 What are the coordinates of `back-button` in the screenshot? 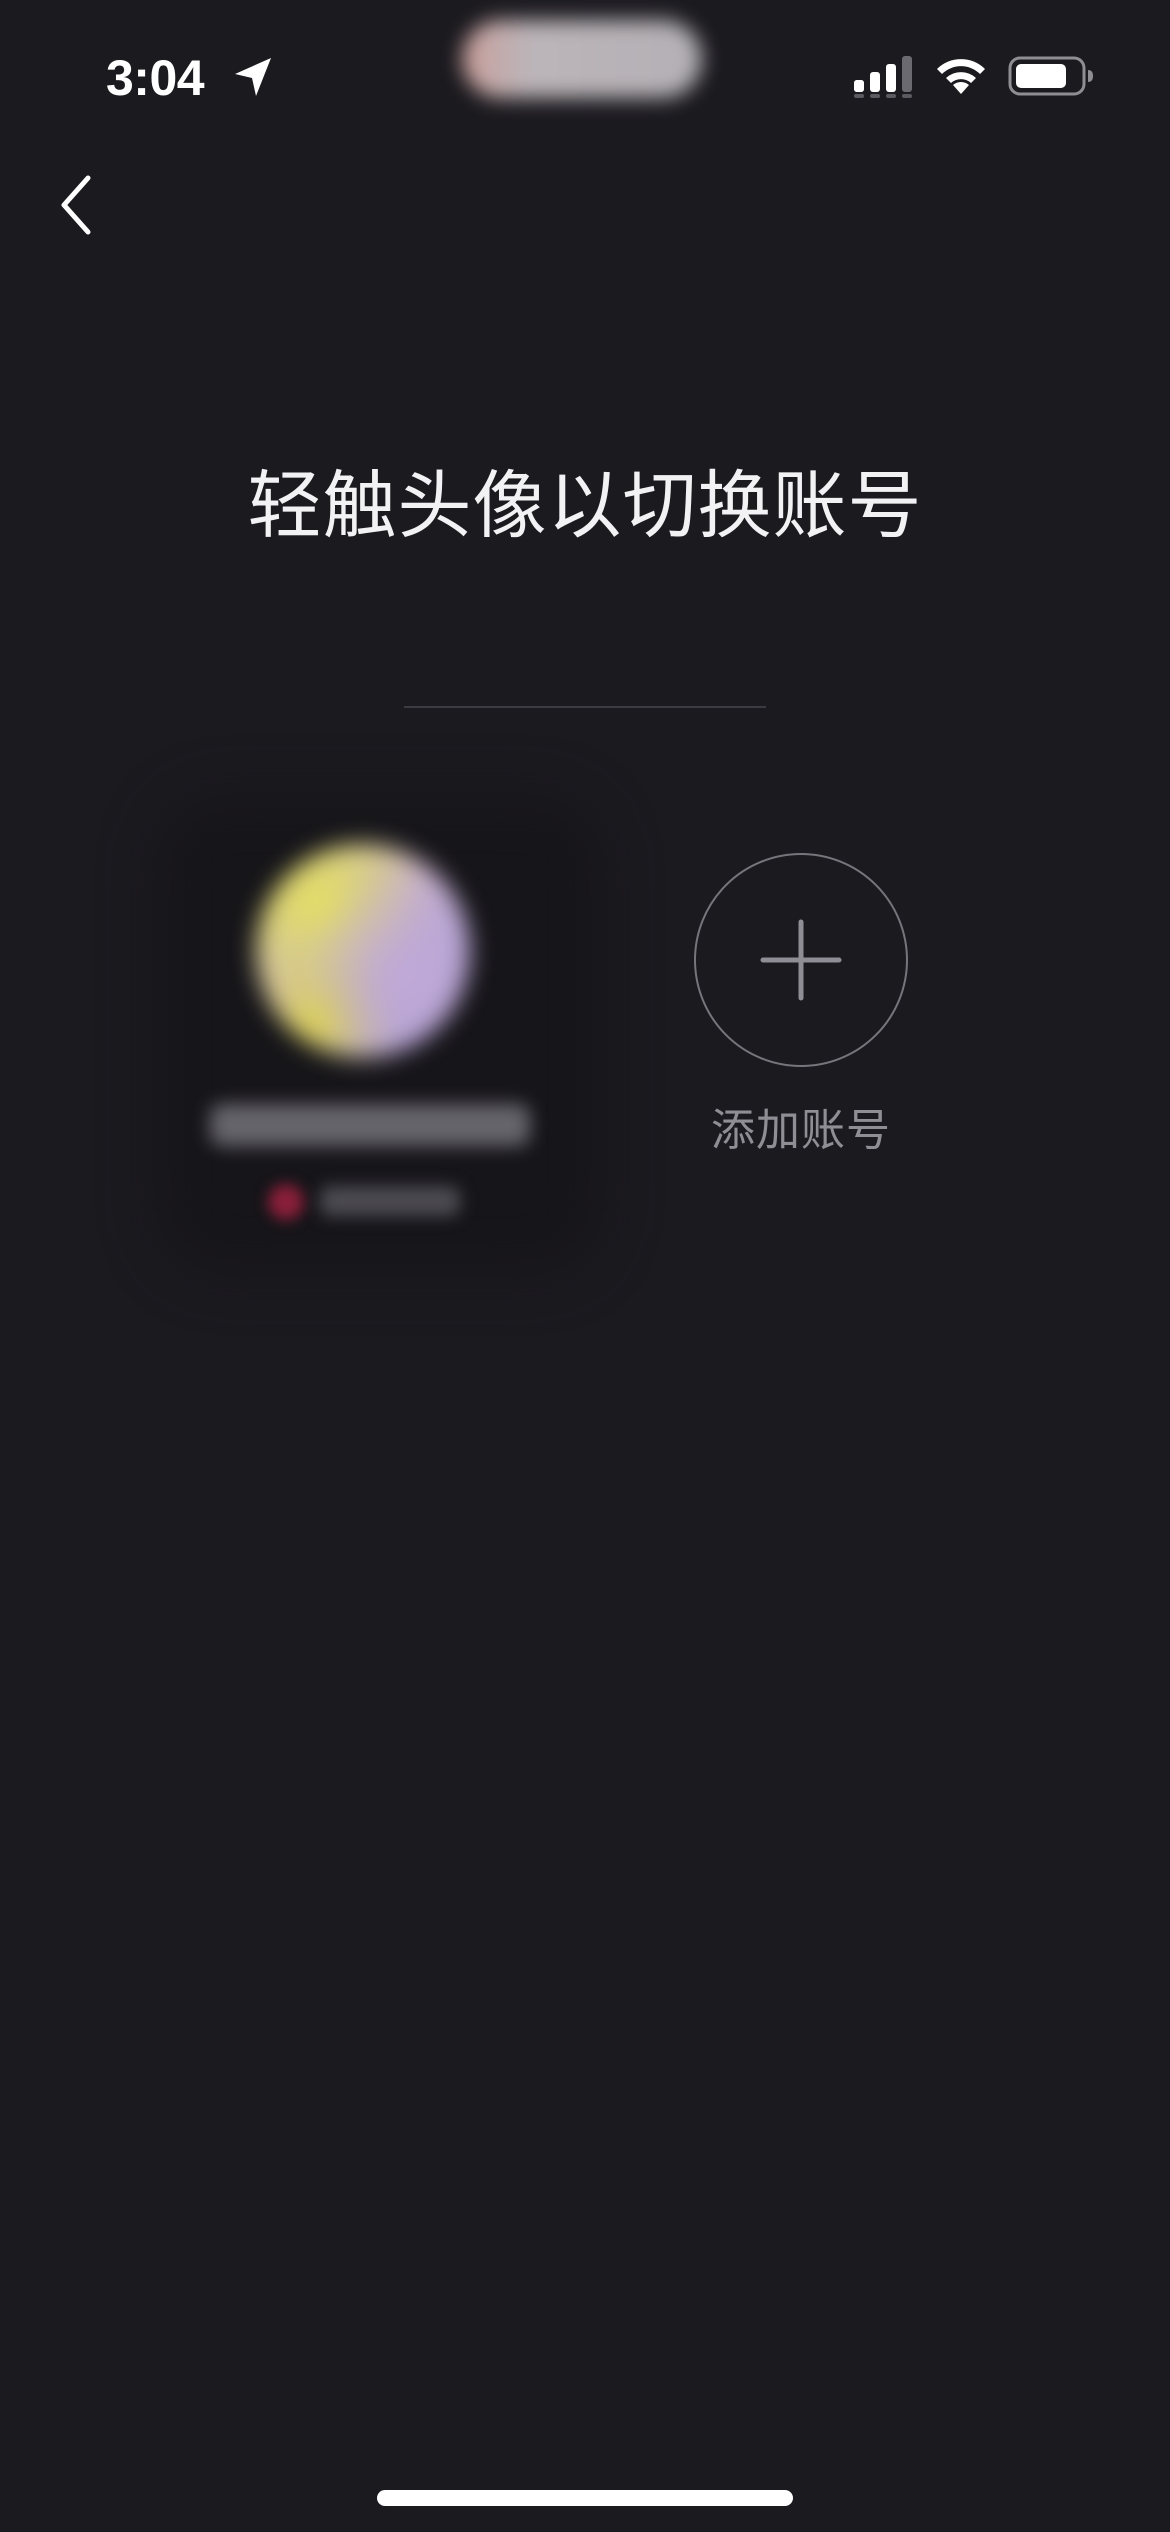 It's located at (76, 205).